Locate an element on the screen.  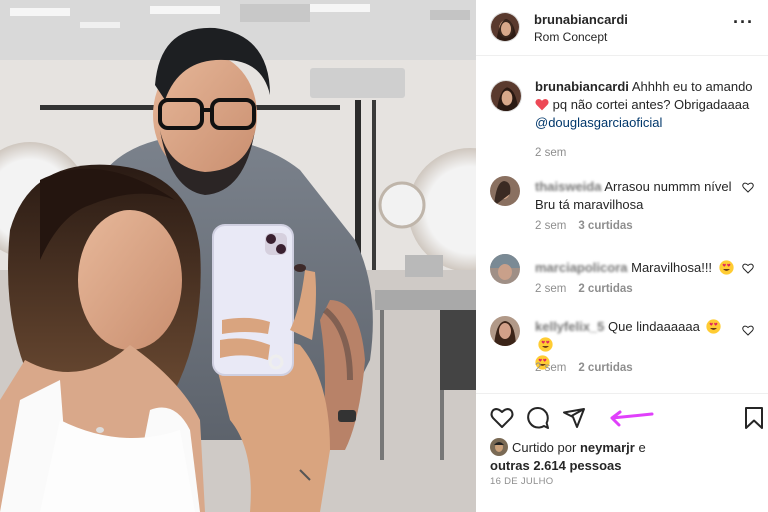
author-avatar is located at coordinates (505, 27).